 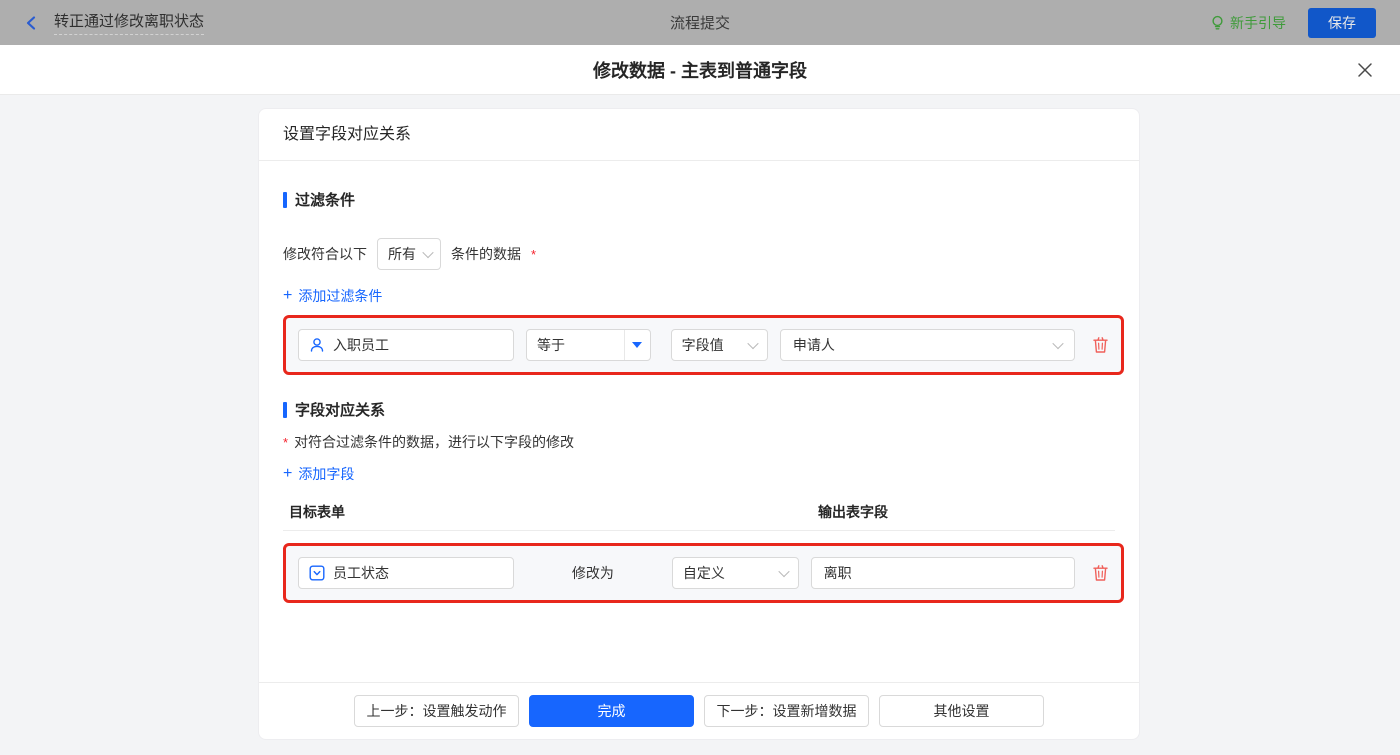 What do you see at coordinates (1342, 22) in the screenshot?
I see `save-button: 保存` at bounding box center [1342, 22].